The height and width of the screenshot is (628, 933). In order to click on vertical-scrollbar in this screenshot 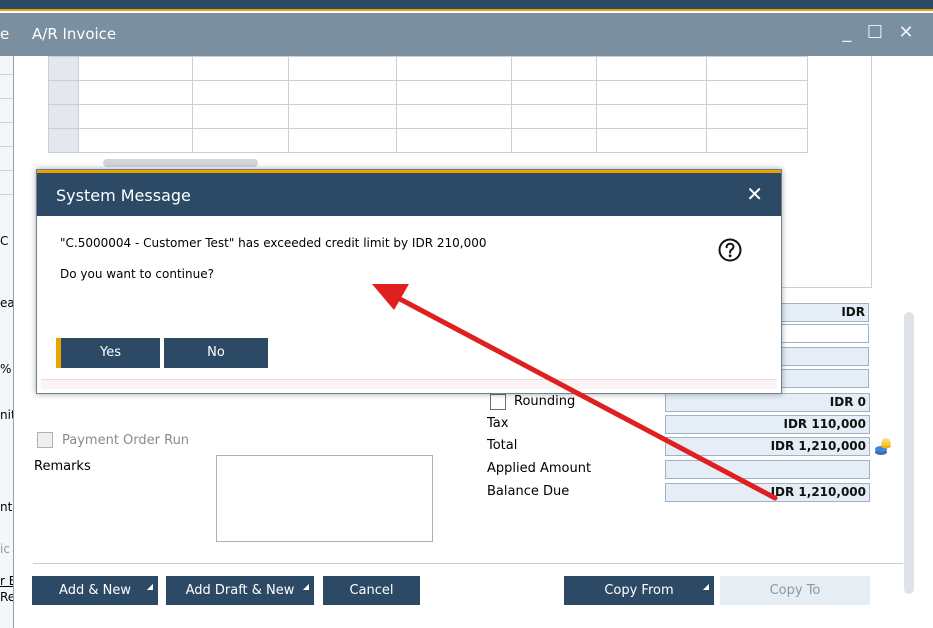, I will do `click(909, 453)`.